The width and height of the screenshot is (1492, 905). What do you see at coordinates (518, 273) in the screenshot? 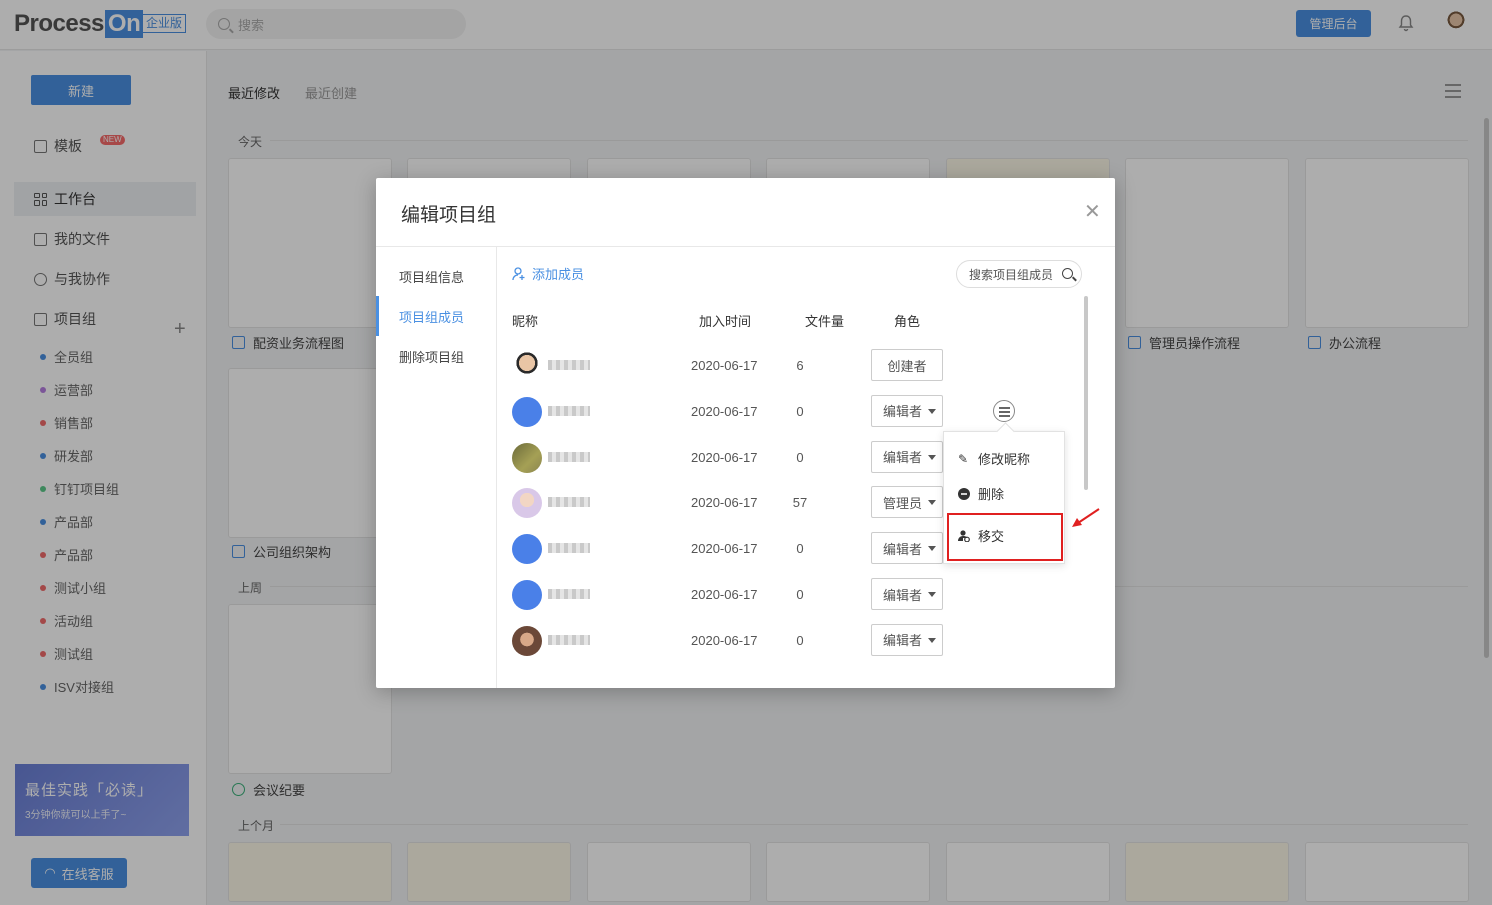
I see `add-user-icon` at bounding box center [518, 273].